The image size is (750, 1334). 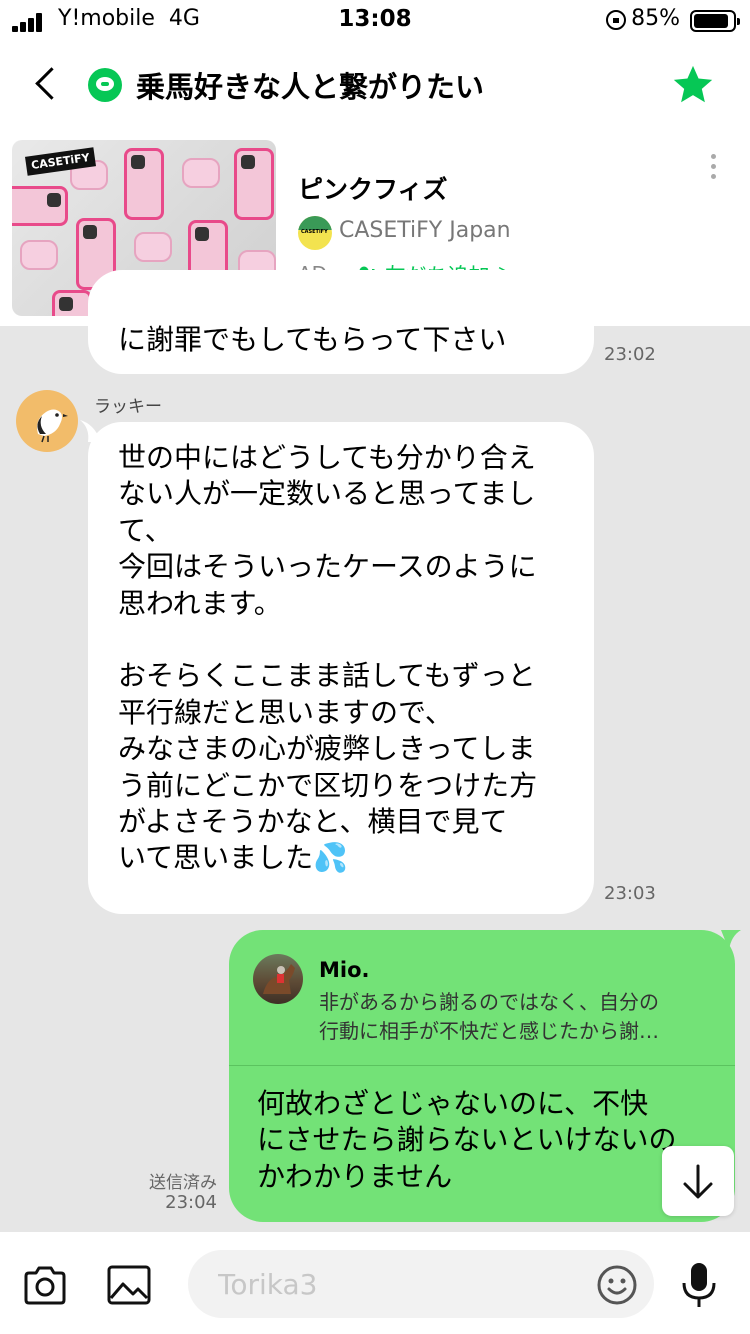 I want to click on ad-sponsor: CASETiFY Japan, so click(x=425, y=230).